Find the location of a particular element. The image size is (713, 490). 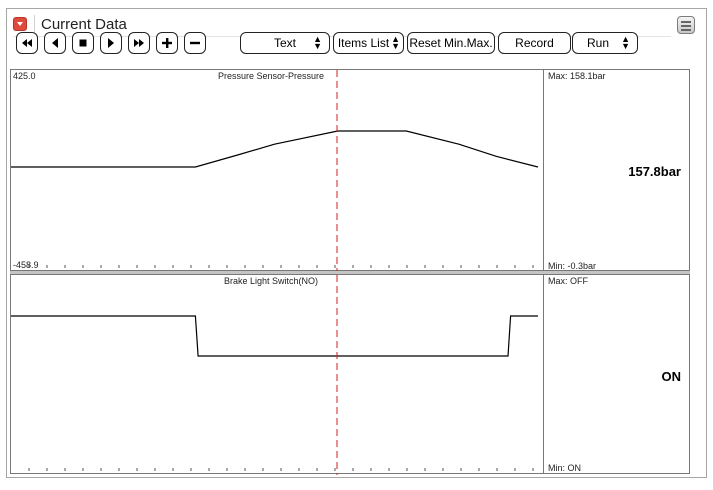

panel-title: Current Data is located at coordinates (84, 24).